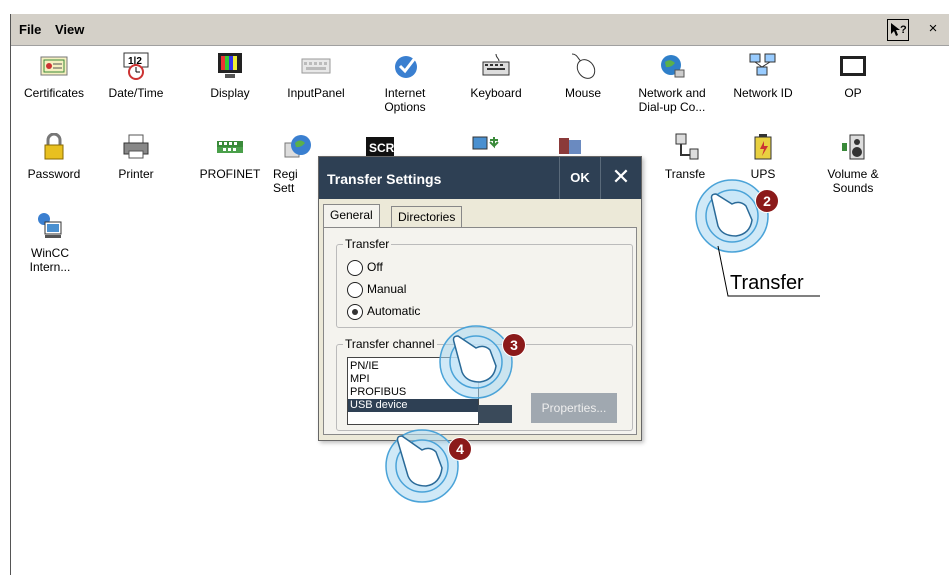  I want to click on lock-icon, so click(54, 146).